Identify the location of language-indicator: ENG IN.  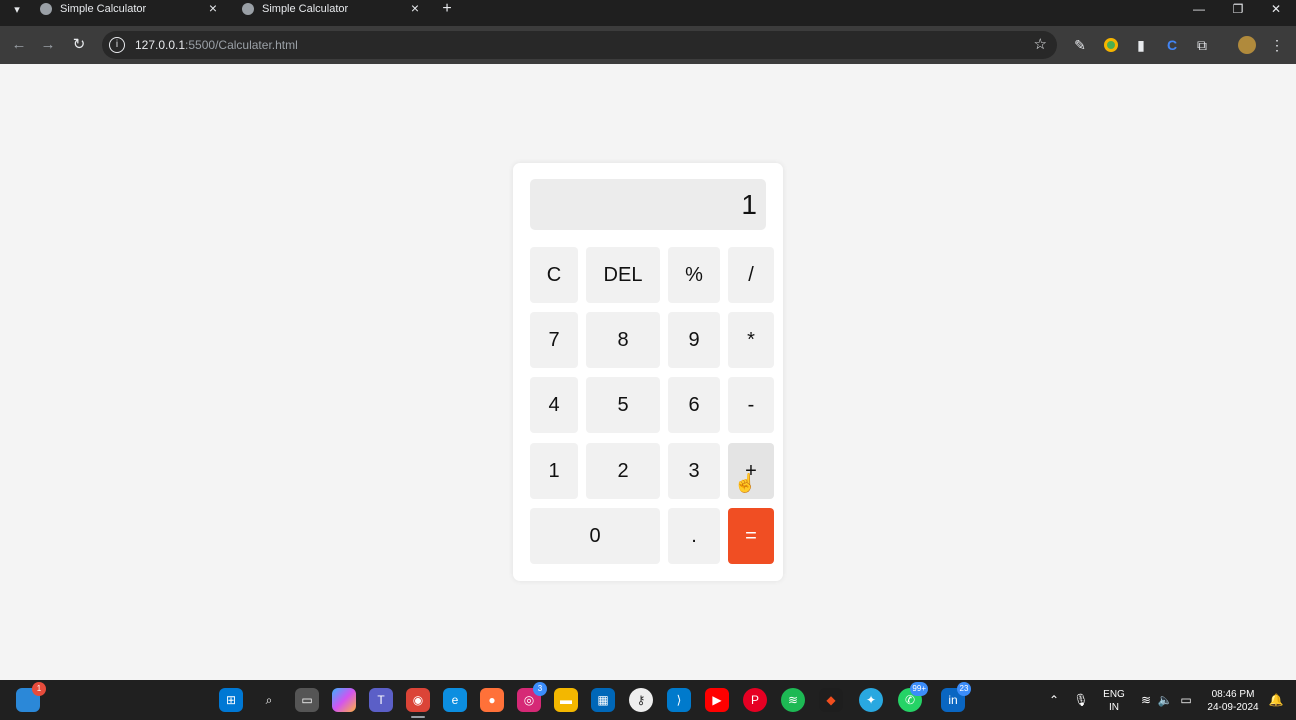
(1114, 701).